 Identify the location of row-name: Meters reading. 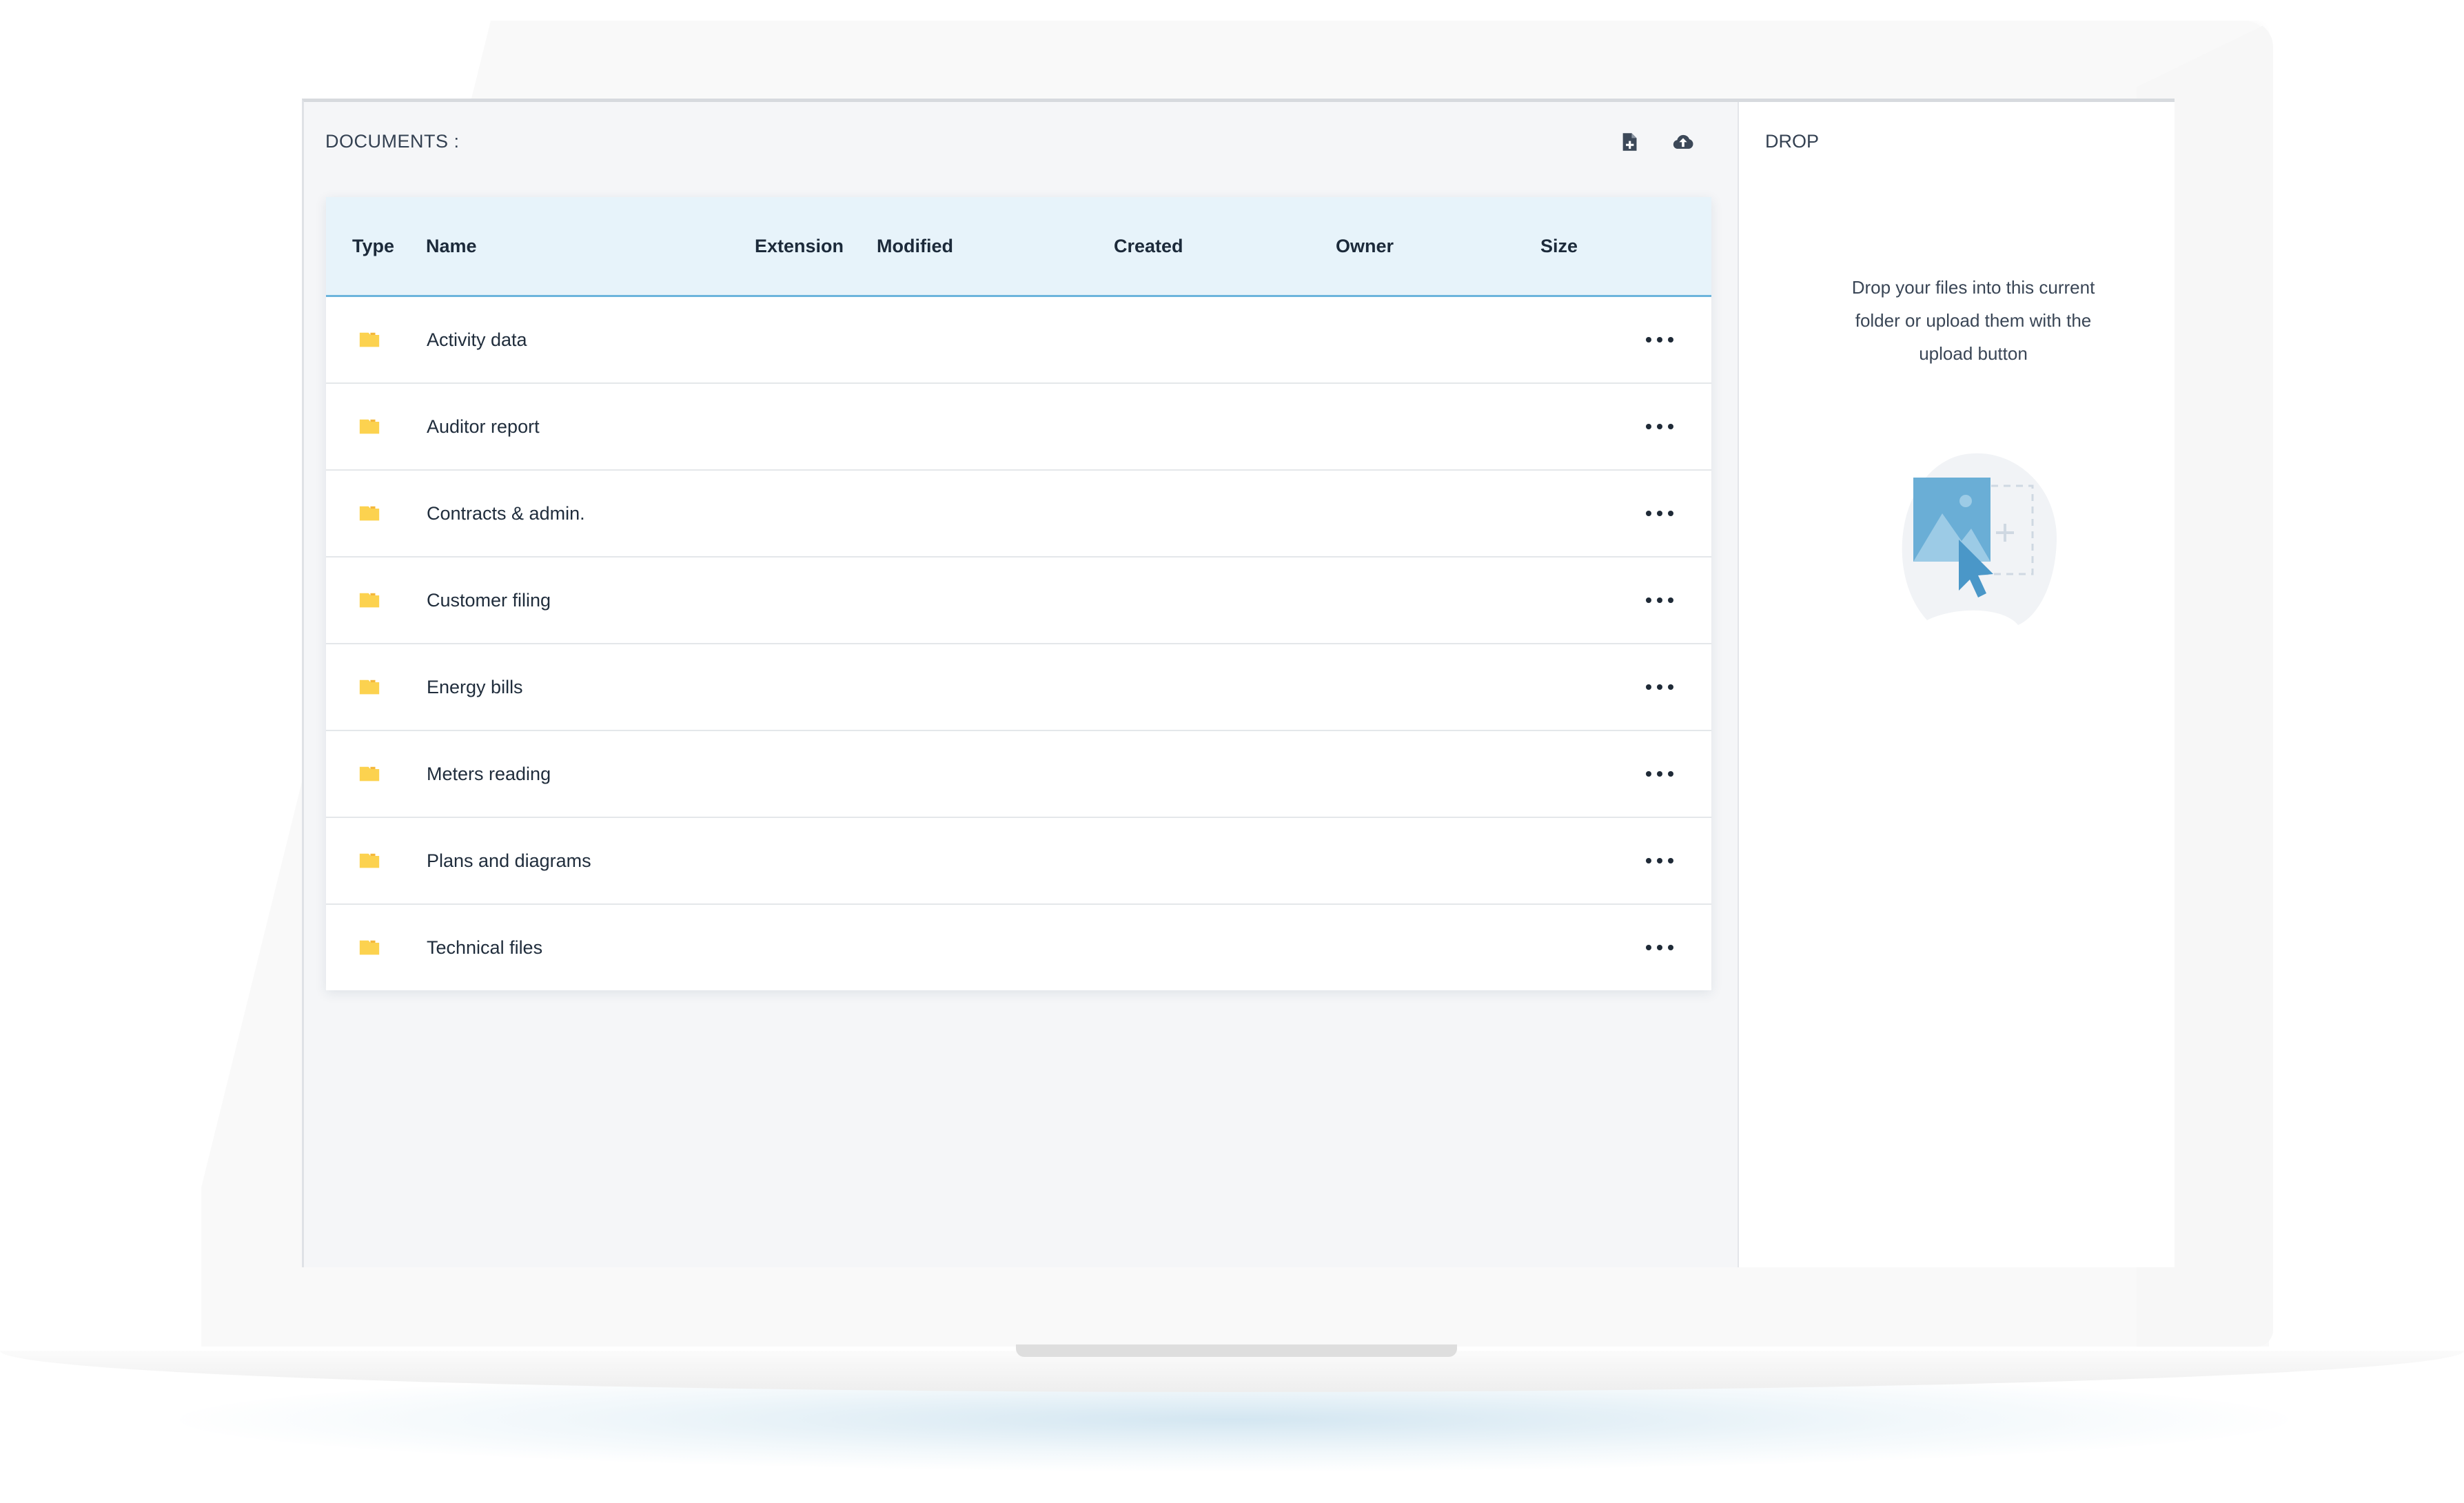
(489, 774).